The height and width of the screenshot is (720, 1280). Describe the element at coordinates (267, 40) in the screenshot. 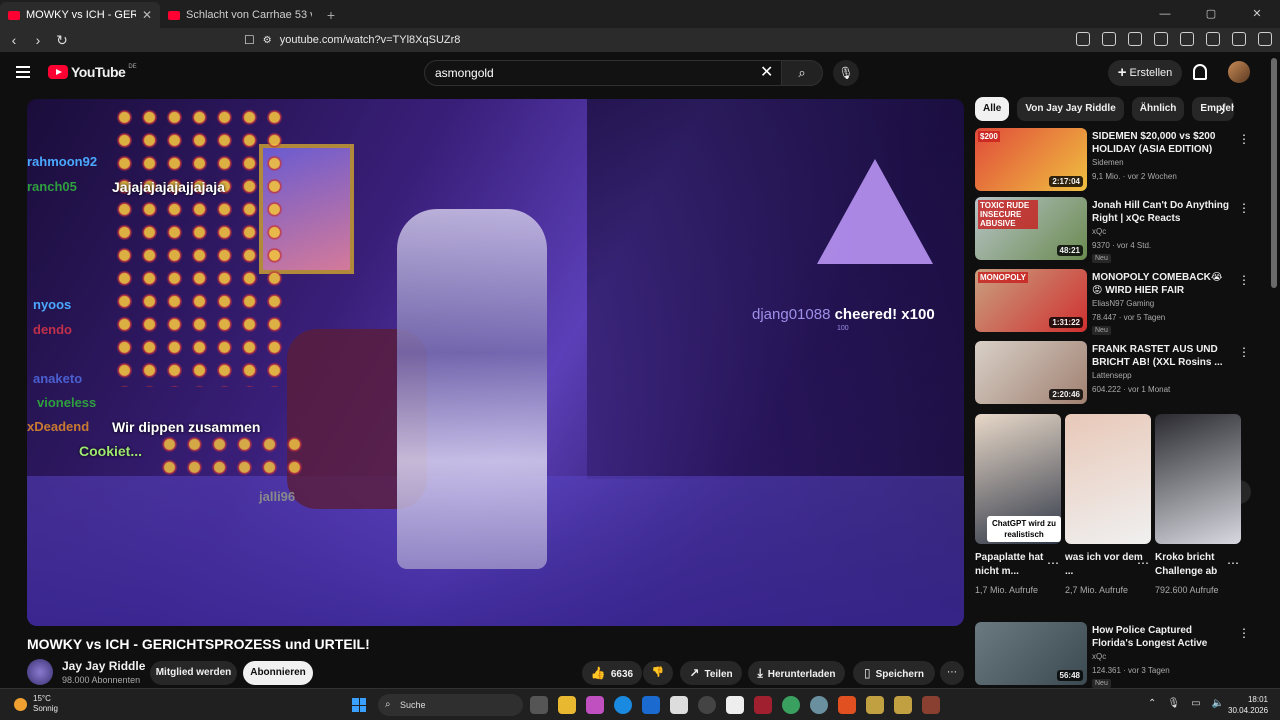

I see `site-info-icon: ⚙` at that location.